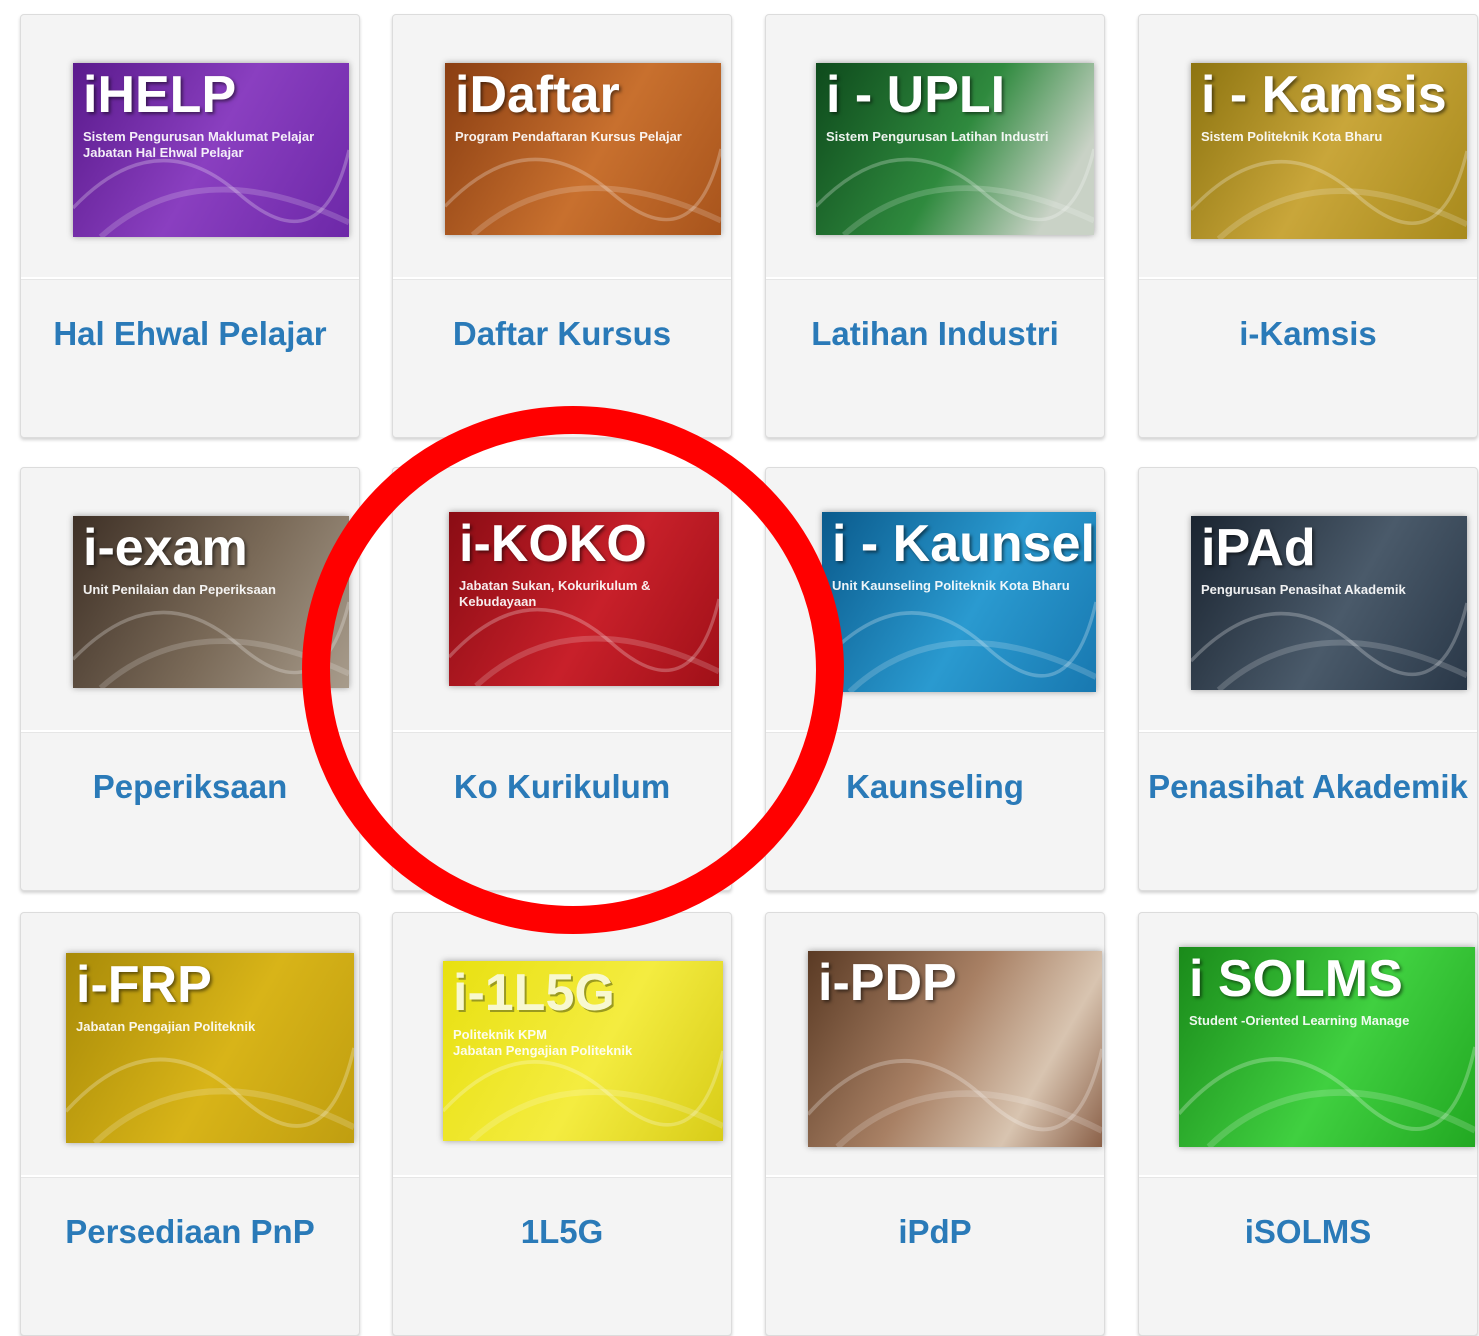  I want to click on banner-logo-text: i - Kamsis, so click(1324, 95).